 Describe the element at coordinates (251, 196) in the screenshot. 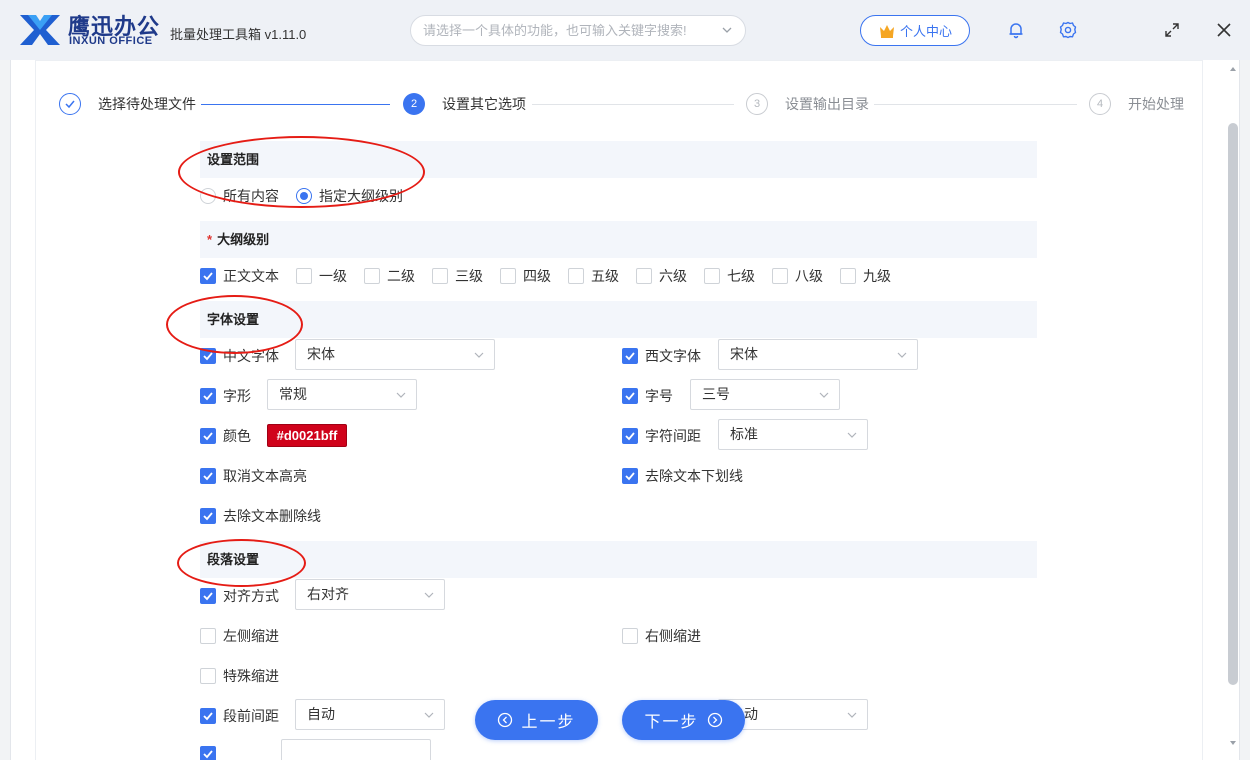

I see `radio-label: 所有内容` at that location.